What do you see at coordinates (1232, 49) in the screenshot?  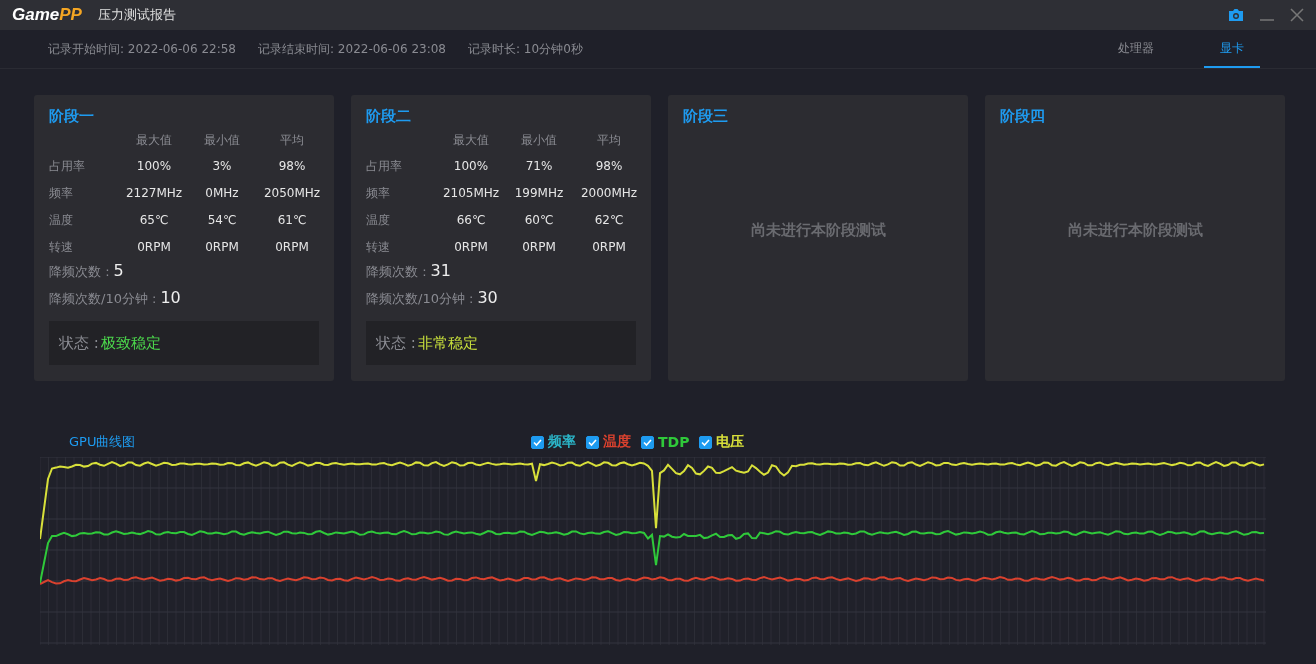 I see `tab: 显卡` at bounding box center [1232, 49].